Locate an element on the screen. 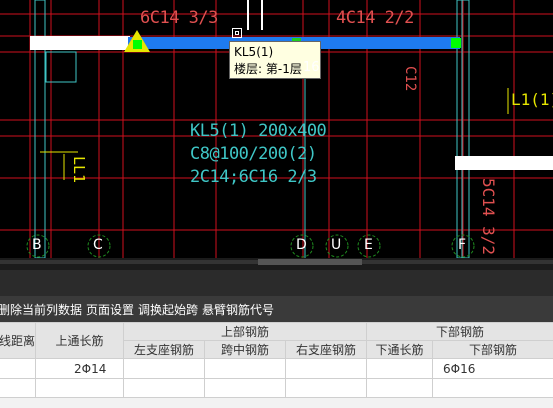 The image size is (553, 408). vertical-label-c12: C12 is located at coordinates (410, 79).